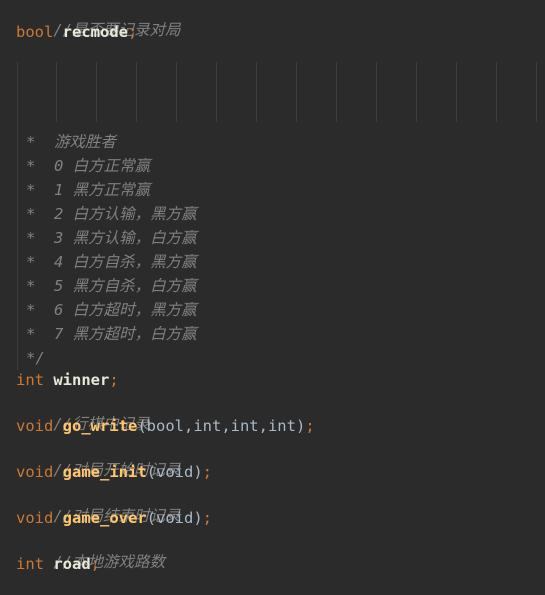  Describe the element at coordinates (35, 32) in the screenshot. I see `keyword: bool` at that location.